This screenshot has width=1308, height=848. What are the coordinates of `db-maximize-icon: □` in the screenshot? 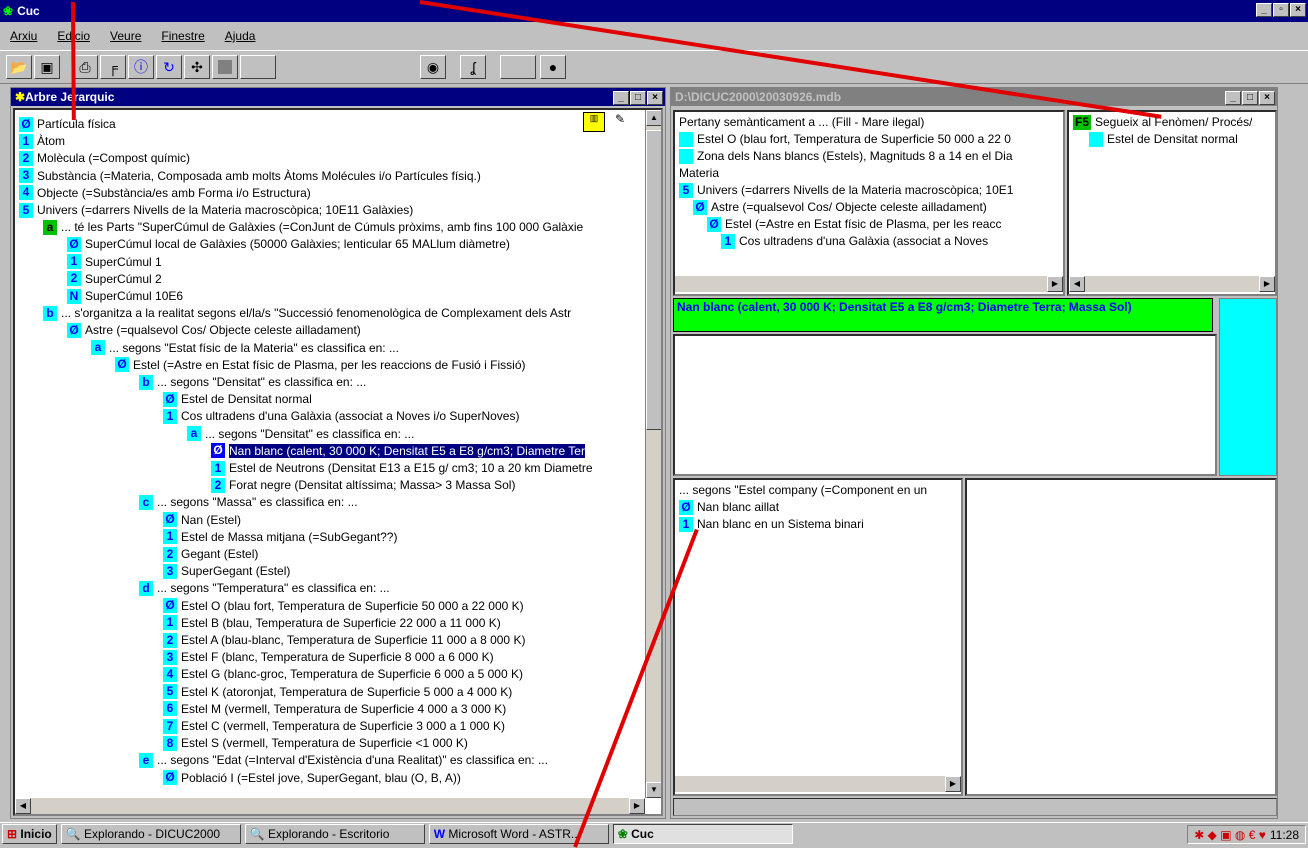 It's located at (1250, 98).